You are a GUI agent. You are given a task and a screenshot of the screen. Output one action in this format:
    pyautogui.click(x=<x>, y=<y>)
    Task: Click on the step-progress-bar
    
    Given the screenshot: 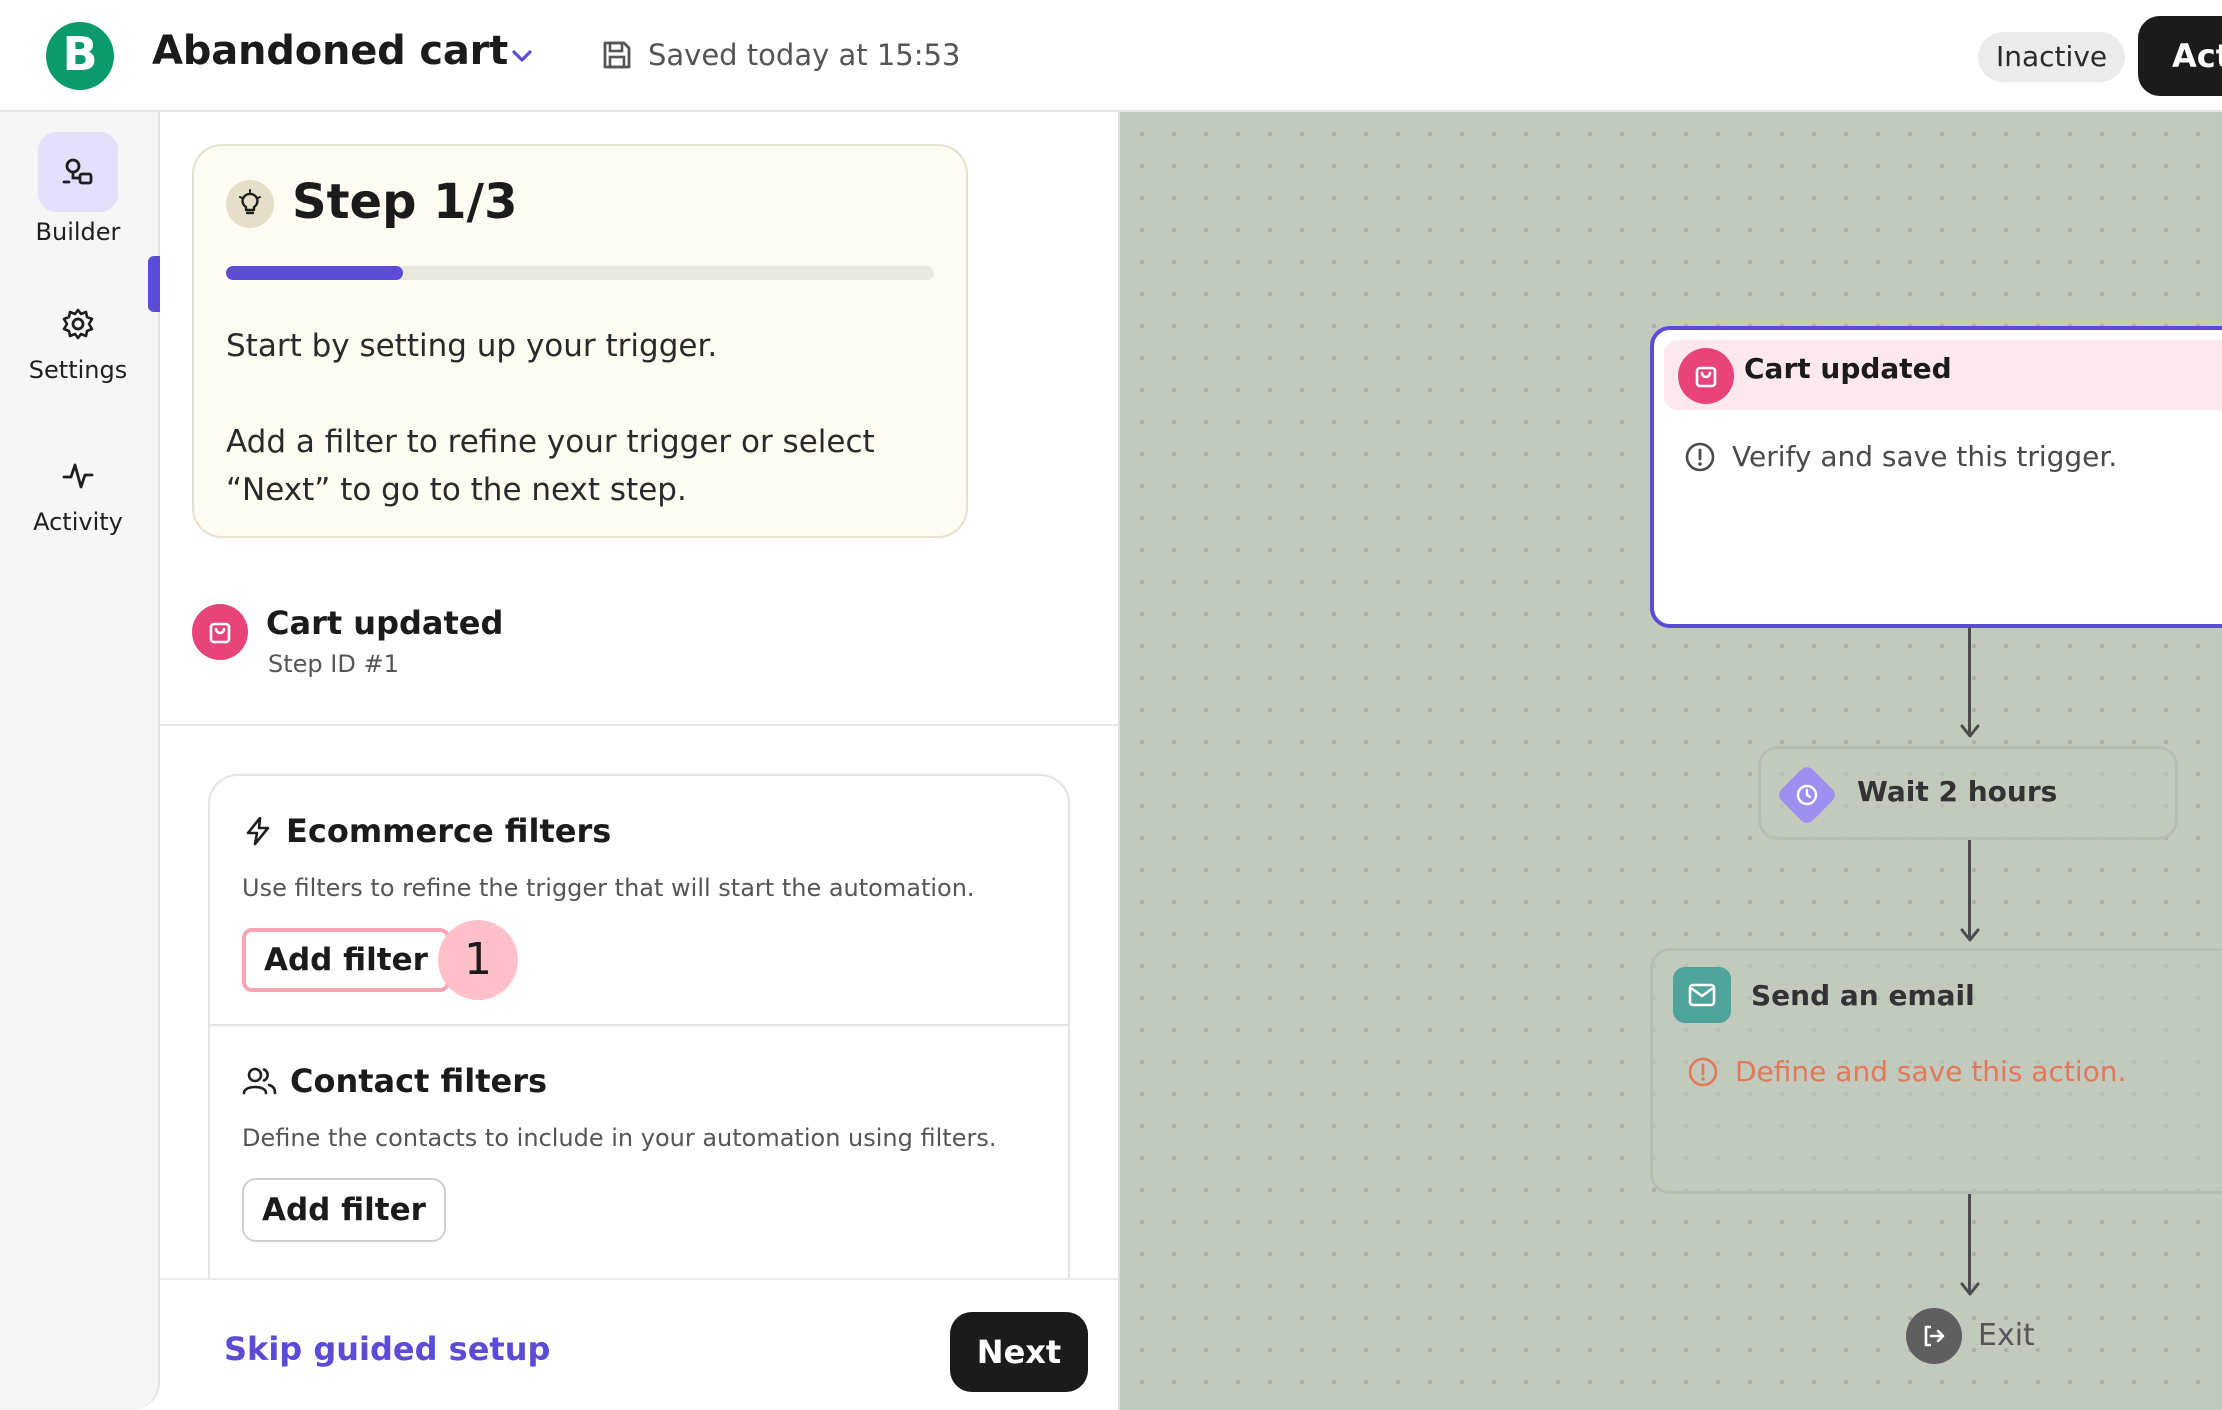 What is the action you would take?
    pyautogui.click(x=580, y=273)
    